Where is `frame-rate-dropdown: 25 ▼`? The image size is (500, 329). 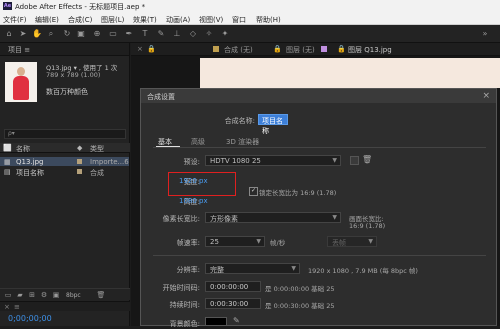 frame-rate-dropdown: 25 ▼ is located at coordinates (235, 241).